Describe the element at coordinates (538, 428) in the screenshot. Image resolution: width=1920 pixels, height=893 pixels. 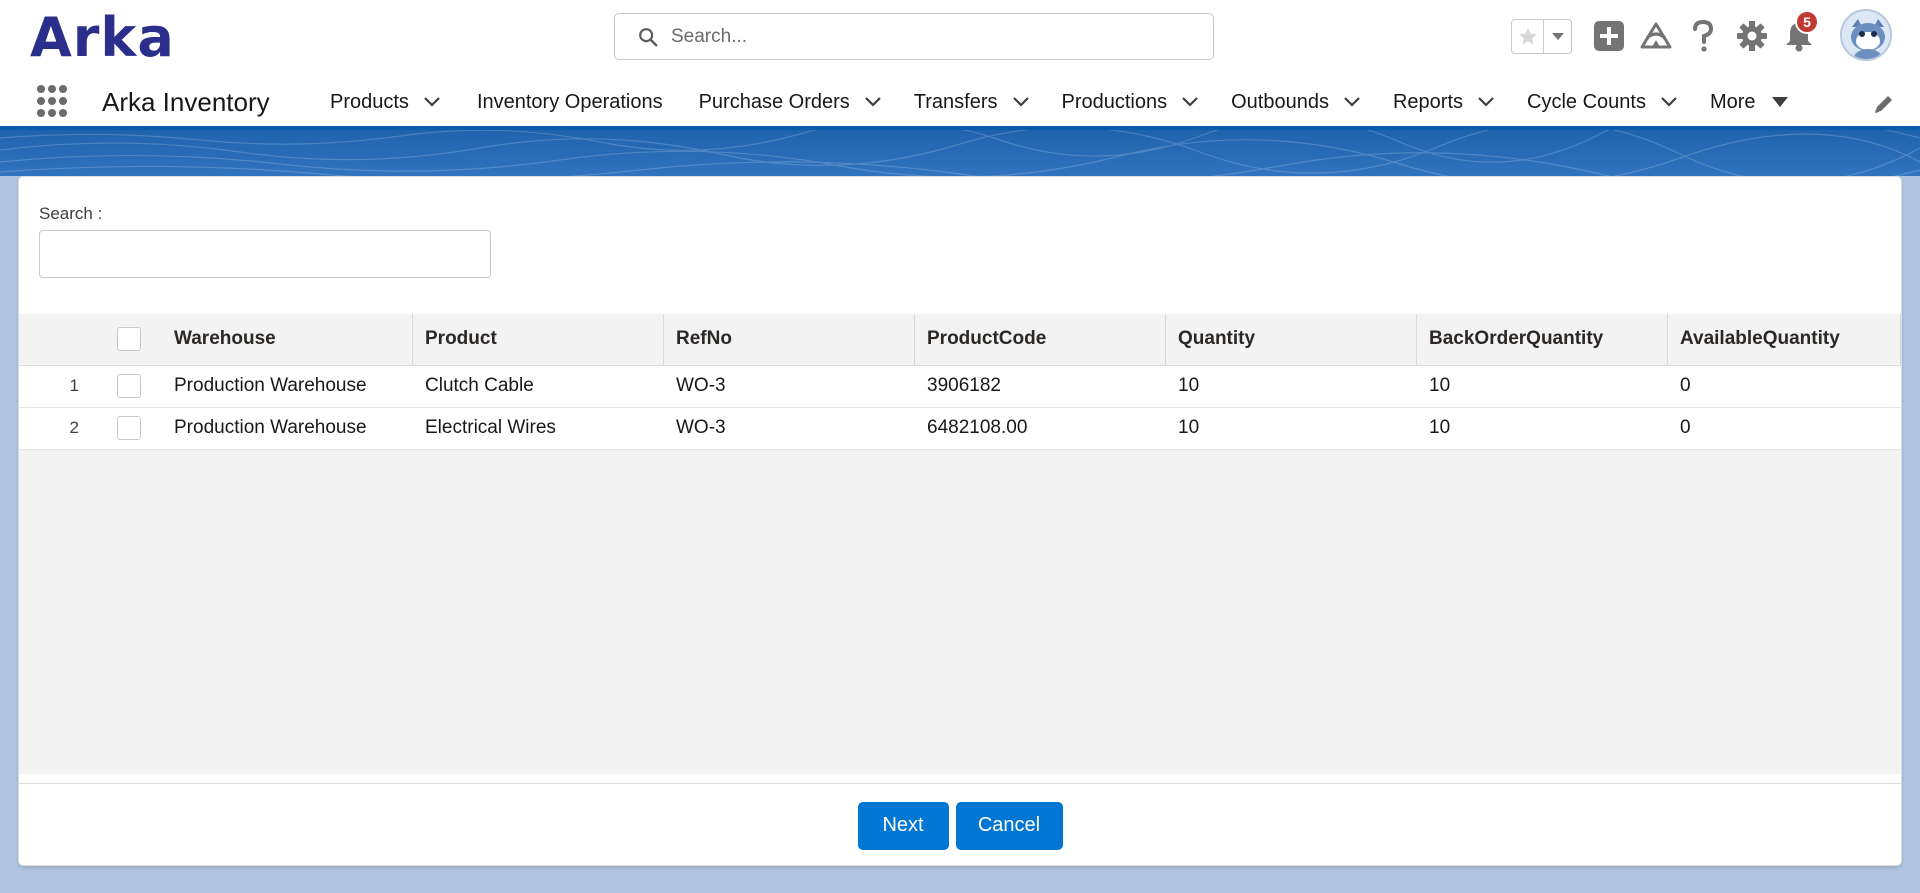
I see `cell-product: Electrical Wires` at that location.